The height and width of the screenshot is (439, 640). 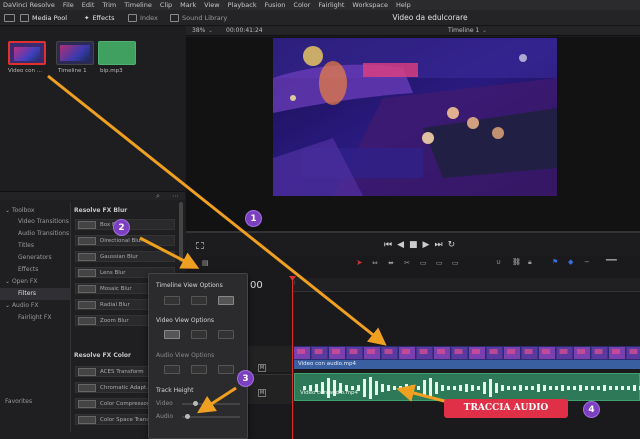 I want to click on dynamic-trim-icon: ⬌, so click(x=391, y=263).